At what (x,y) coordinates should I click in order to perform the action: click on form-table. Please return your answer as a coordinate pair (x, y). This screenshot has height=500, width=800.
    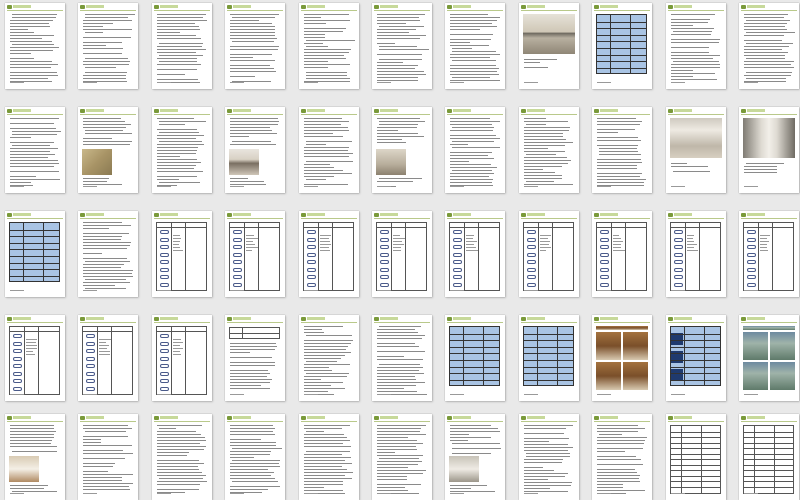
    Looking at the image, I should click on (108, 360).